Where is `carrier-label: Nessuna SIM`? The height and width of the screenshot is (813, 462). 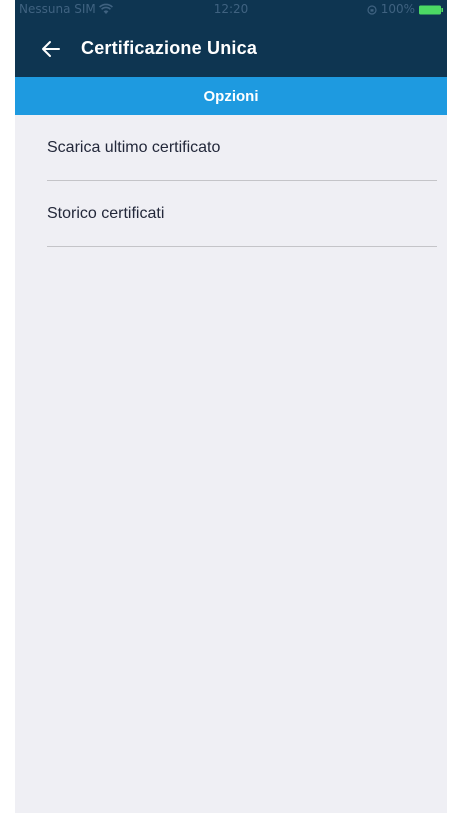 carrier-label: Nessuna SIM is located at coordinates (57, 9).